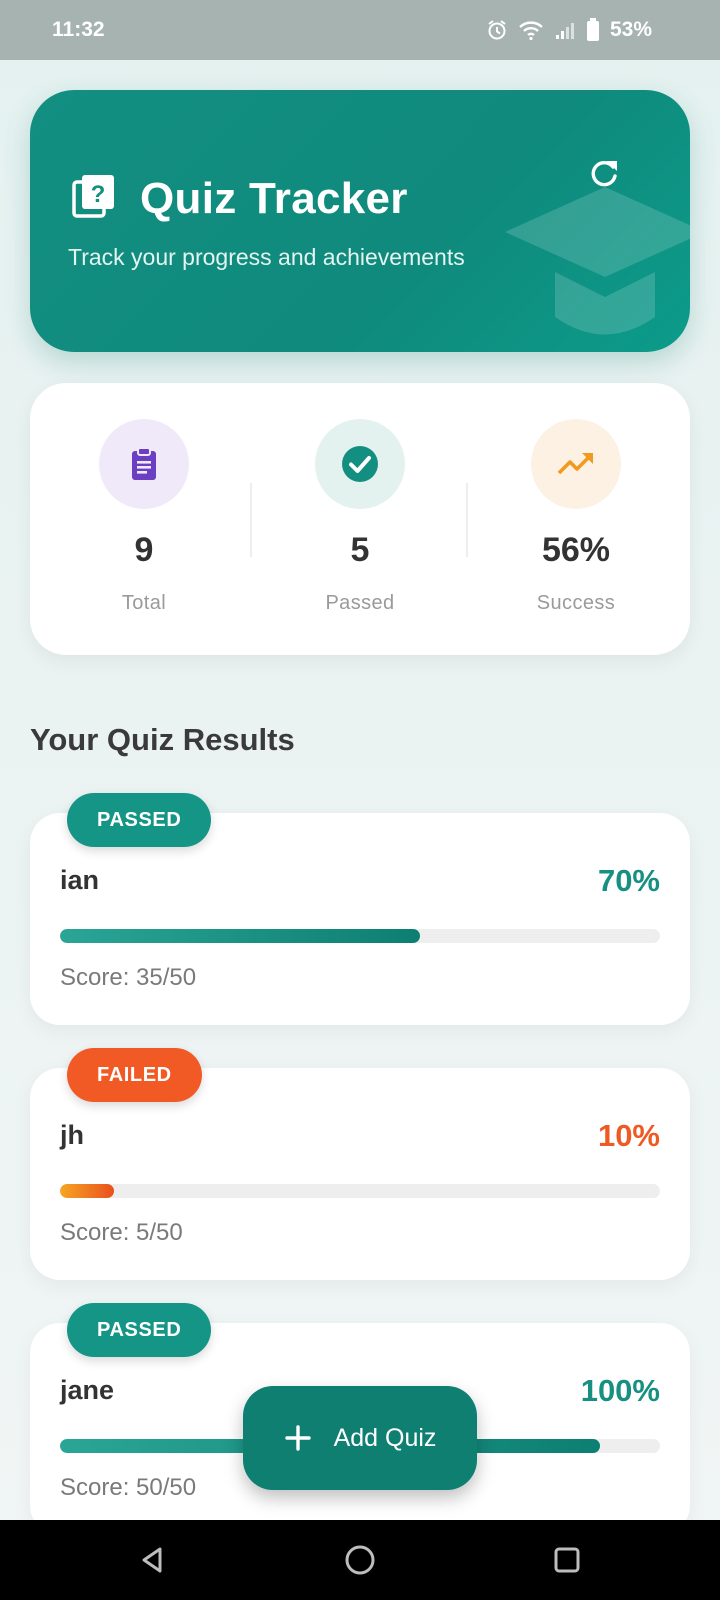 The image size is (720, 1600). I want to click on refresh-button, so click(604, 174).